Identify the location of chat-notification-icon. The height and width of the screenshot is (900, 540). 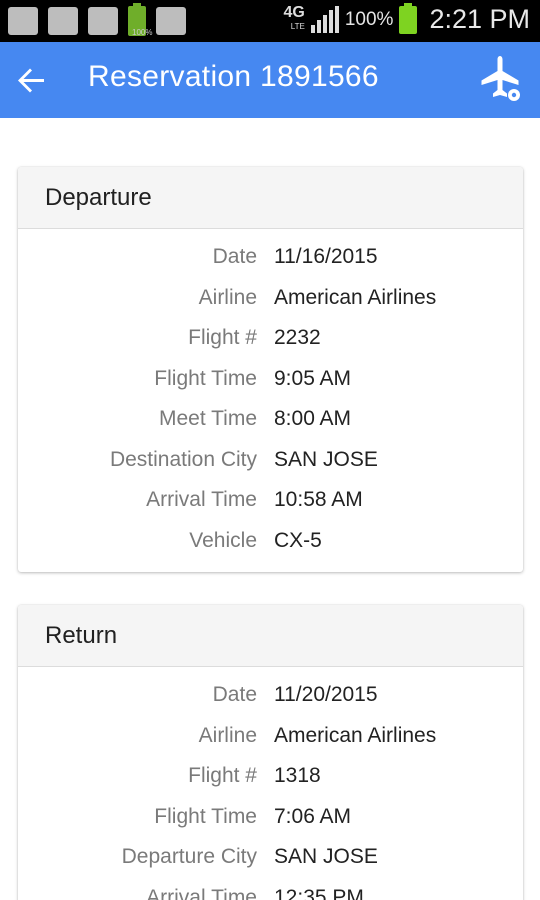
(103, 21).